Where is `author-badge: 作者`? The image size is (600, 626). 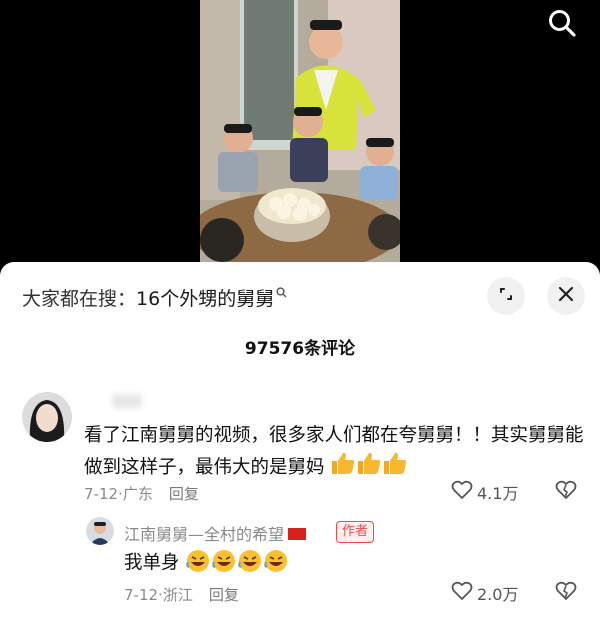 author-badge: 作者 is located at coordinates (355, 532).